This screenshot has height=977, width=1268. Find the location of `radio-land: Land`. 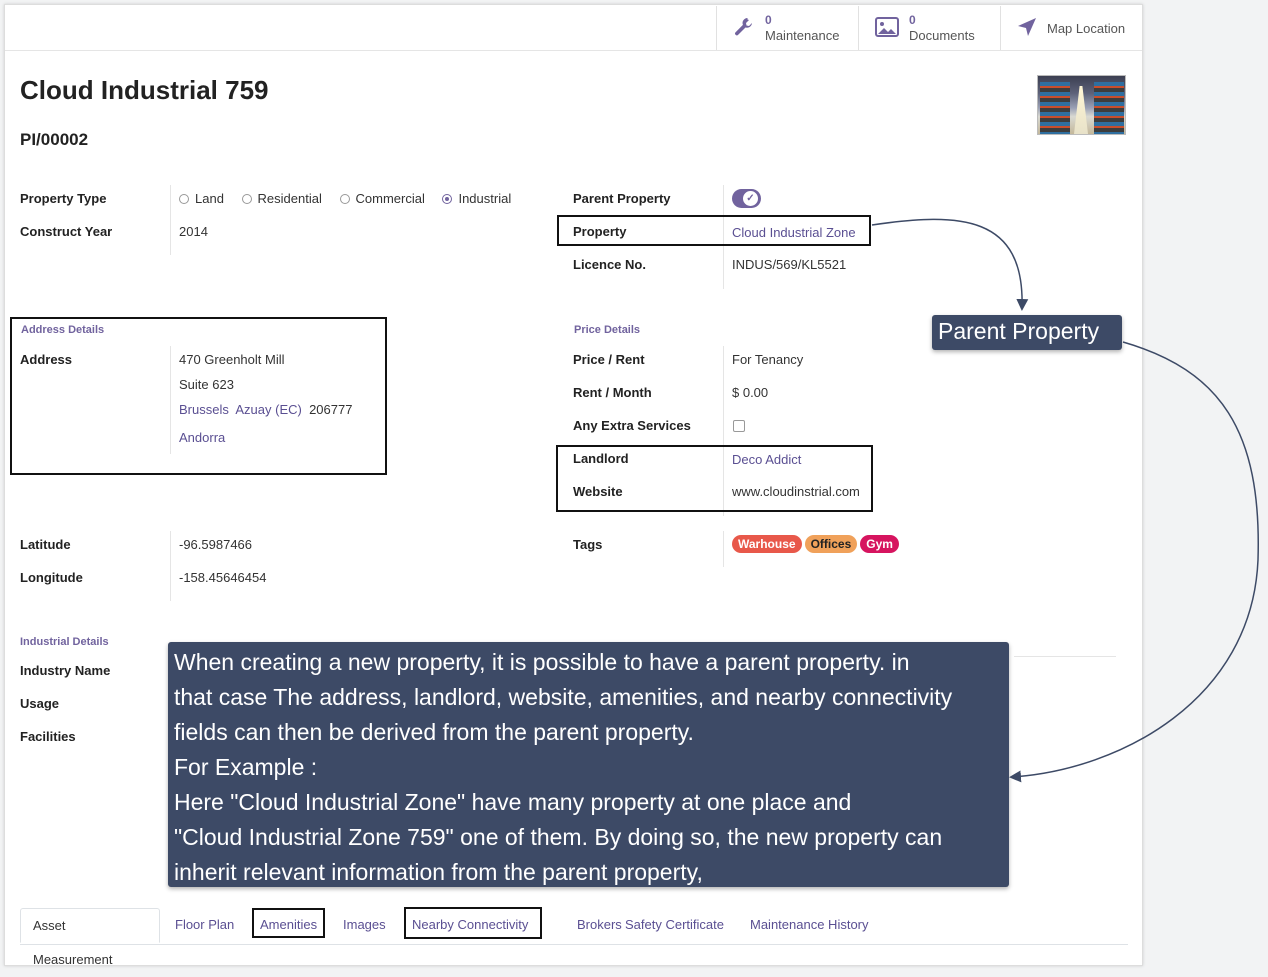

radio-land: Land is located at coordinates (201, 198).